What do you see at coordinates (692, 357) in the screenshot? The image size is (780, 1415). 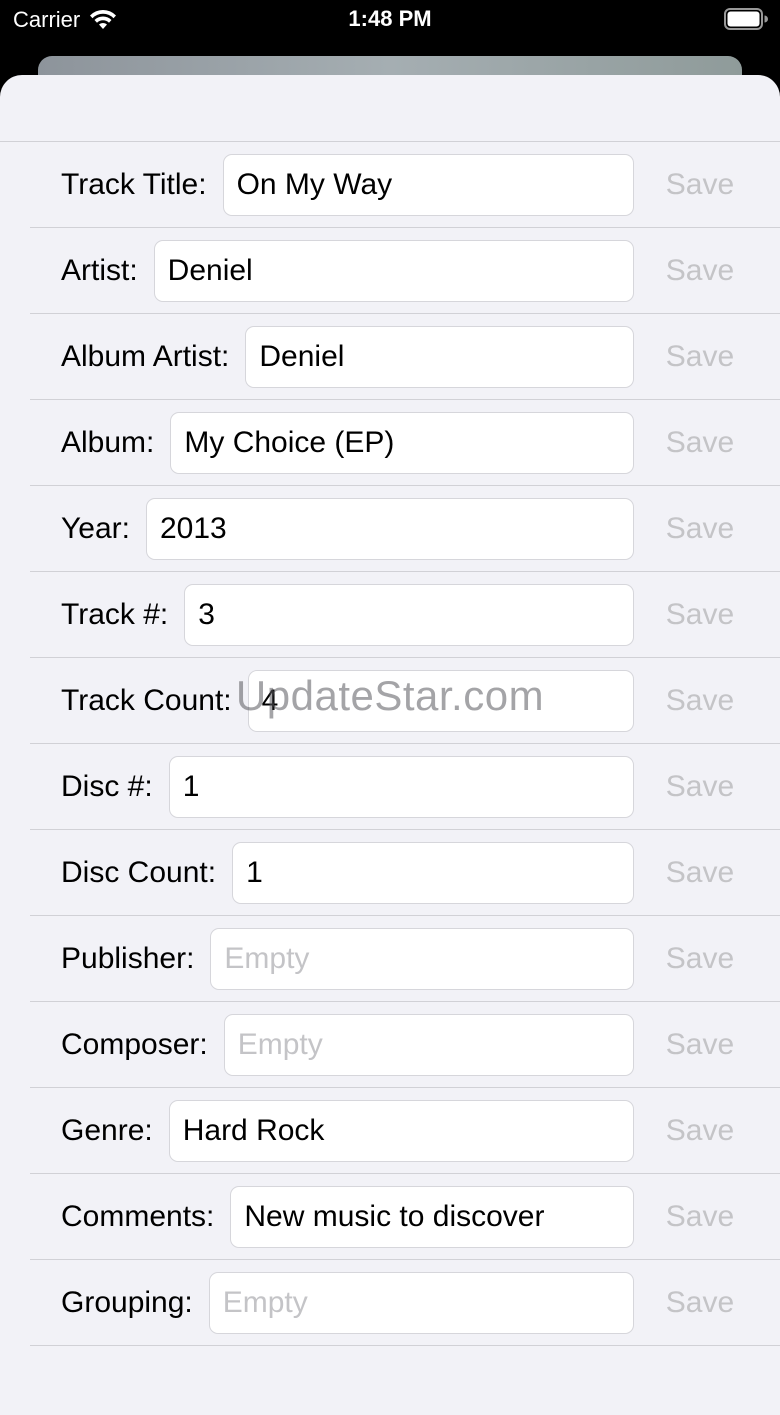 I see `album-artist-save-button: Save` at bounding box center [692, 357].